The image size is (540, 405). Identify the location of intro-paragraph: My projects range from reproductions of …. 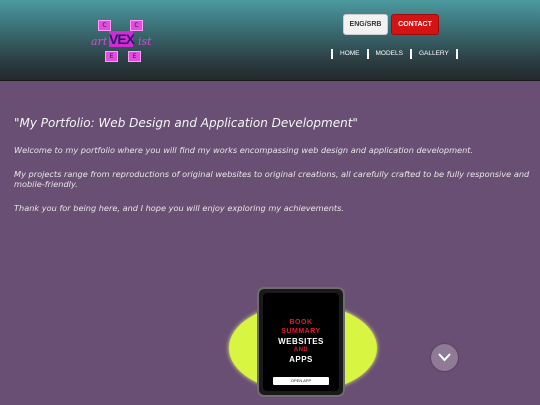
(272, 179).